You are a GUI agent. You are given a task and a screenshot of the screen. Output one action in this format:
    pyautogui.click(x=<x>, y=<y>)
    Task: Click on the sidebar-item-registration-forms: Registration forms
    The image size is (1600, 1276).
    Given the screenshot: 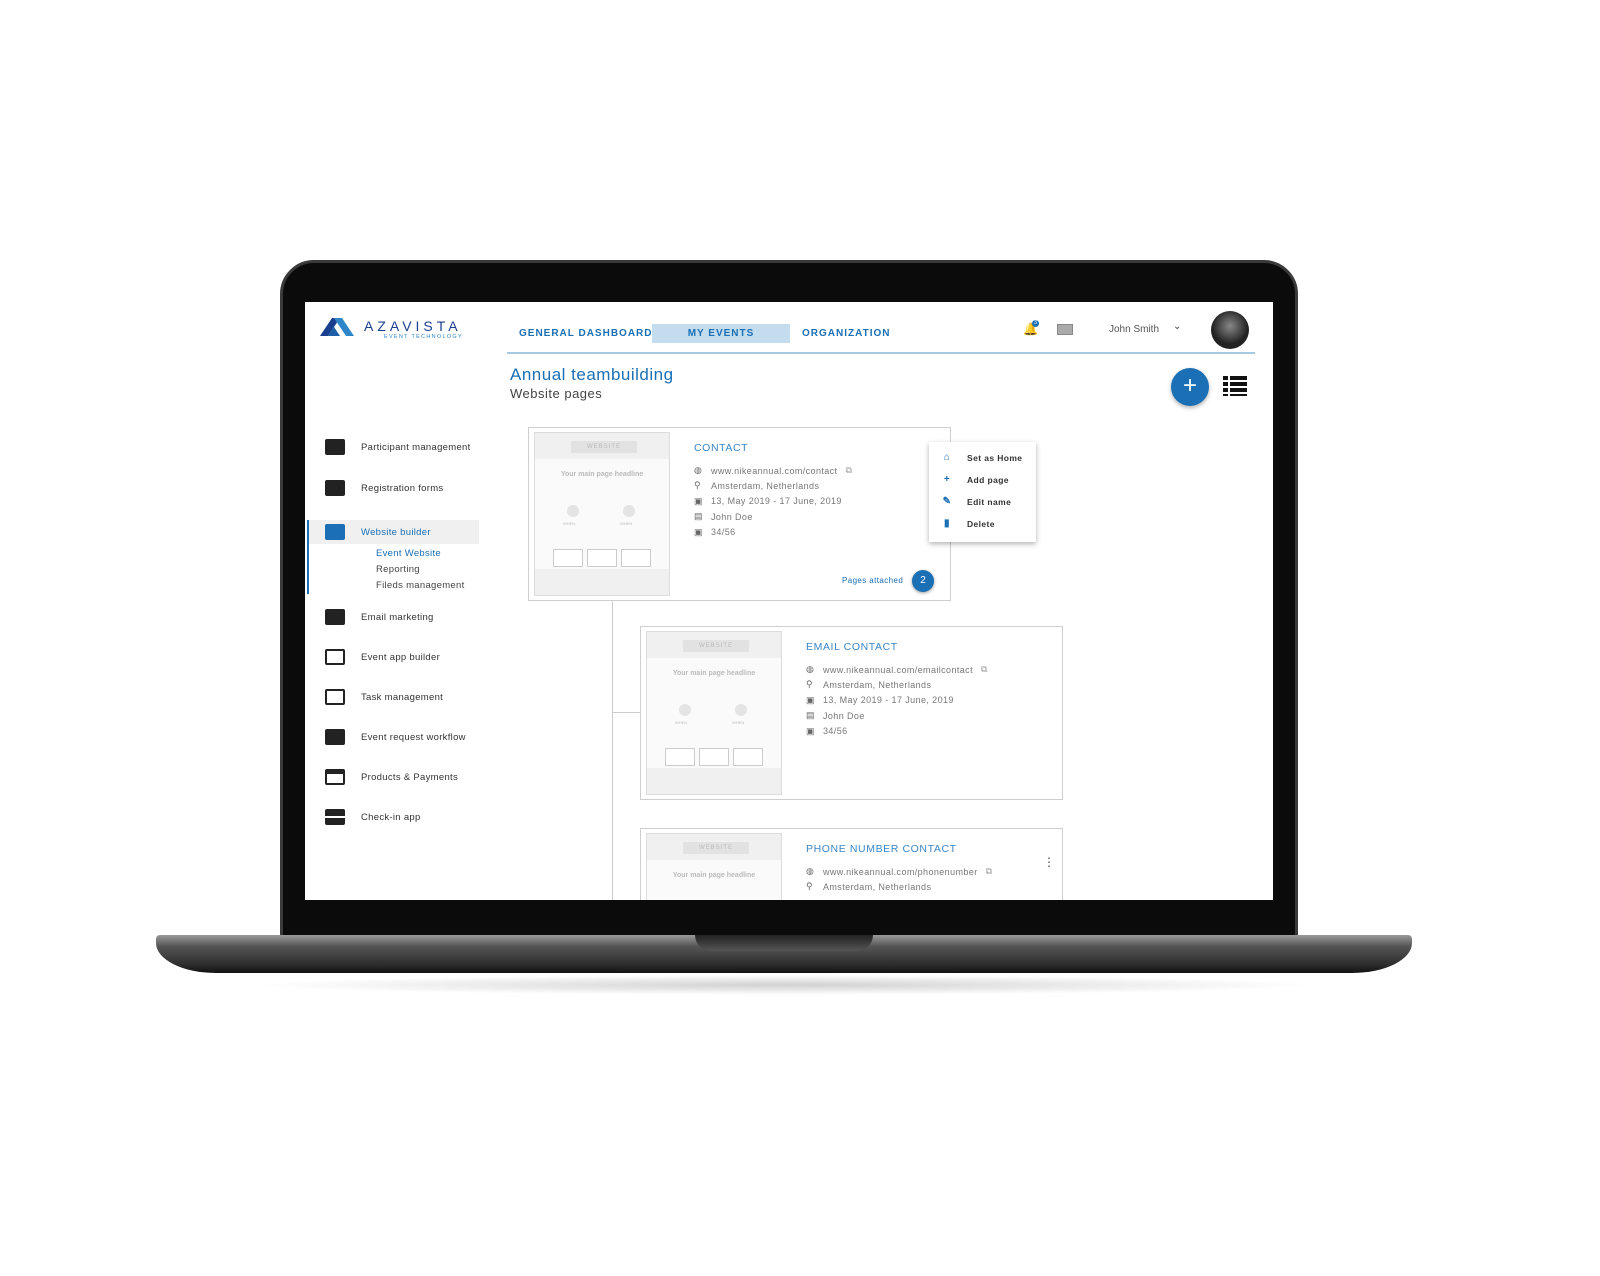 What is the action you would take?
    pyautogui.click(x=384, y=488)
    